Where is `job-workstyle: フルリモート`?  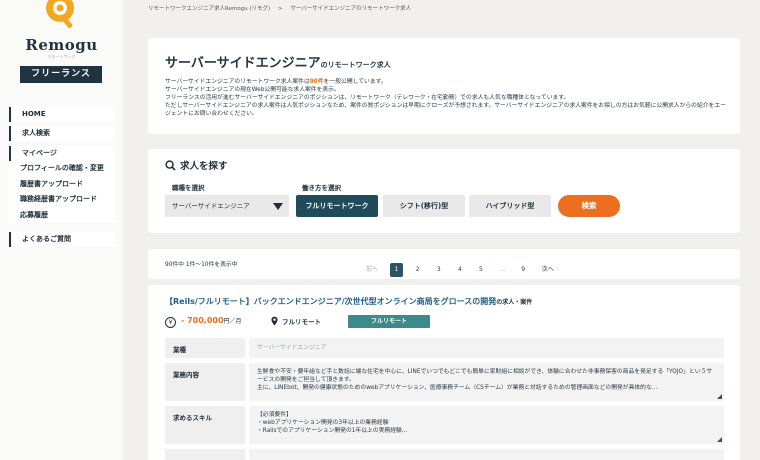
job-workstyle: フルリモート is located at coordinates (296, 321).